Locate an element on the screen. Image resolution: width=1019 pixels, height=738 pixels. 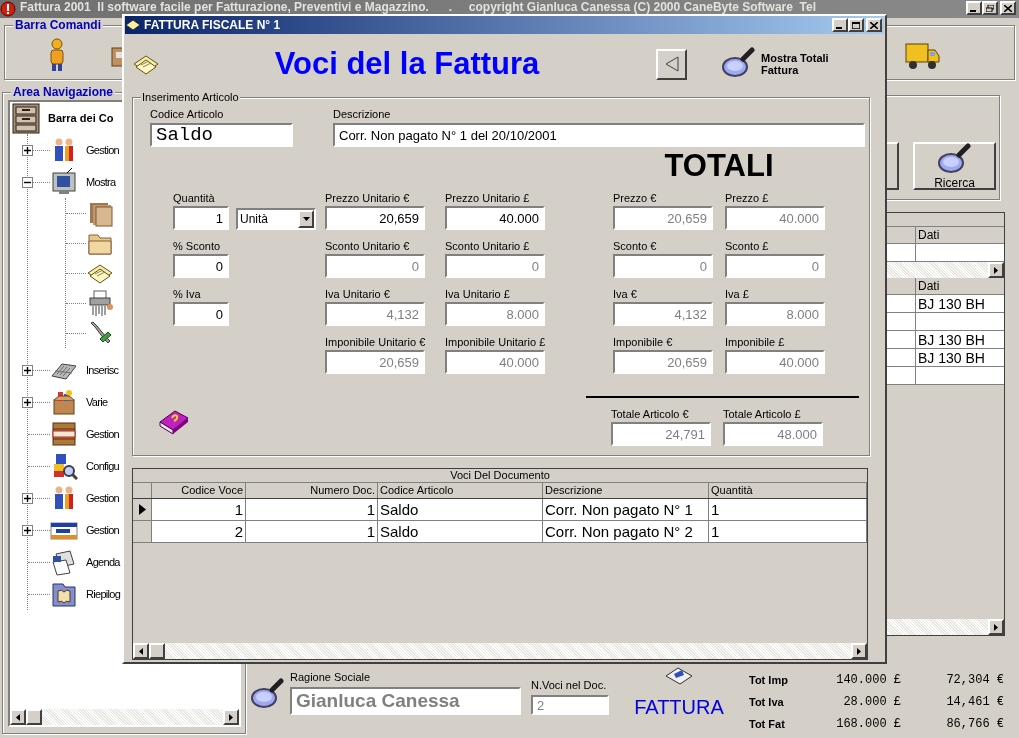
field-label: Sconto £ is located at coordinates (747, 246).